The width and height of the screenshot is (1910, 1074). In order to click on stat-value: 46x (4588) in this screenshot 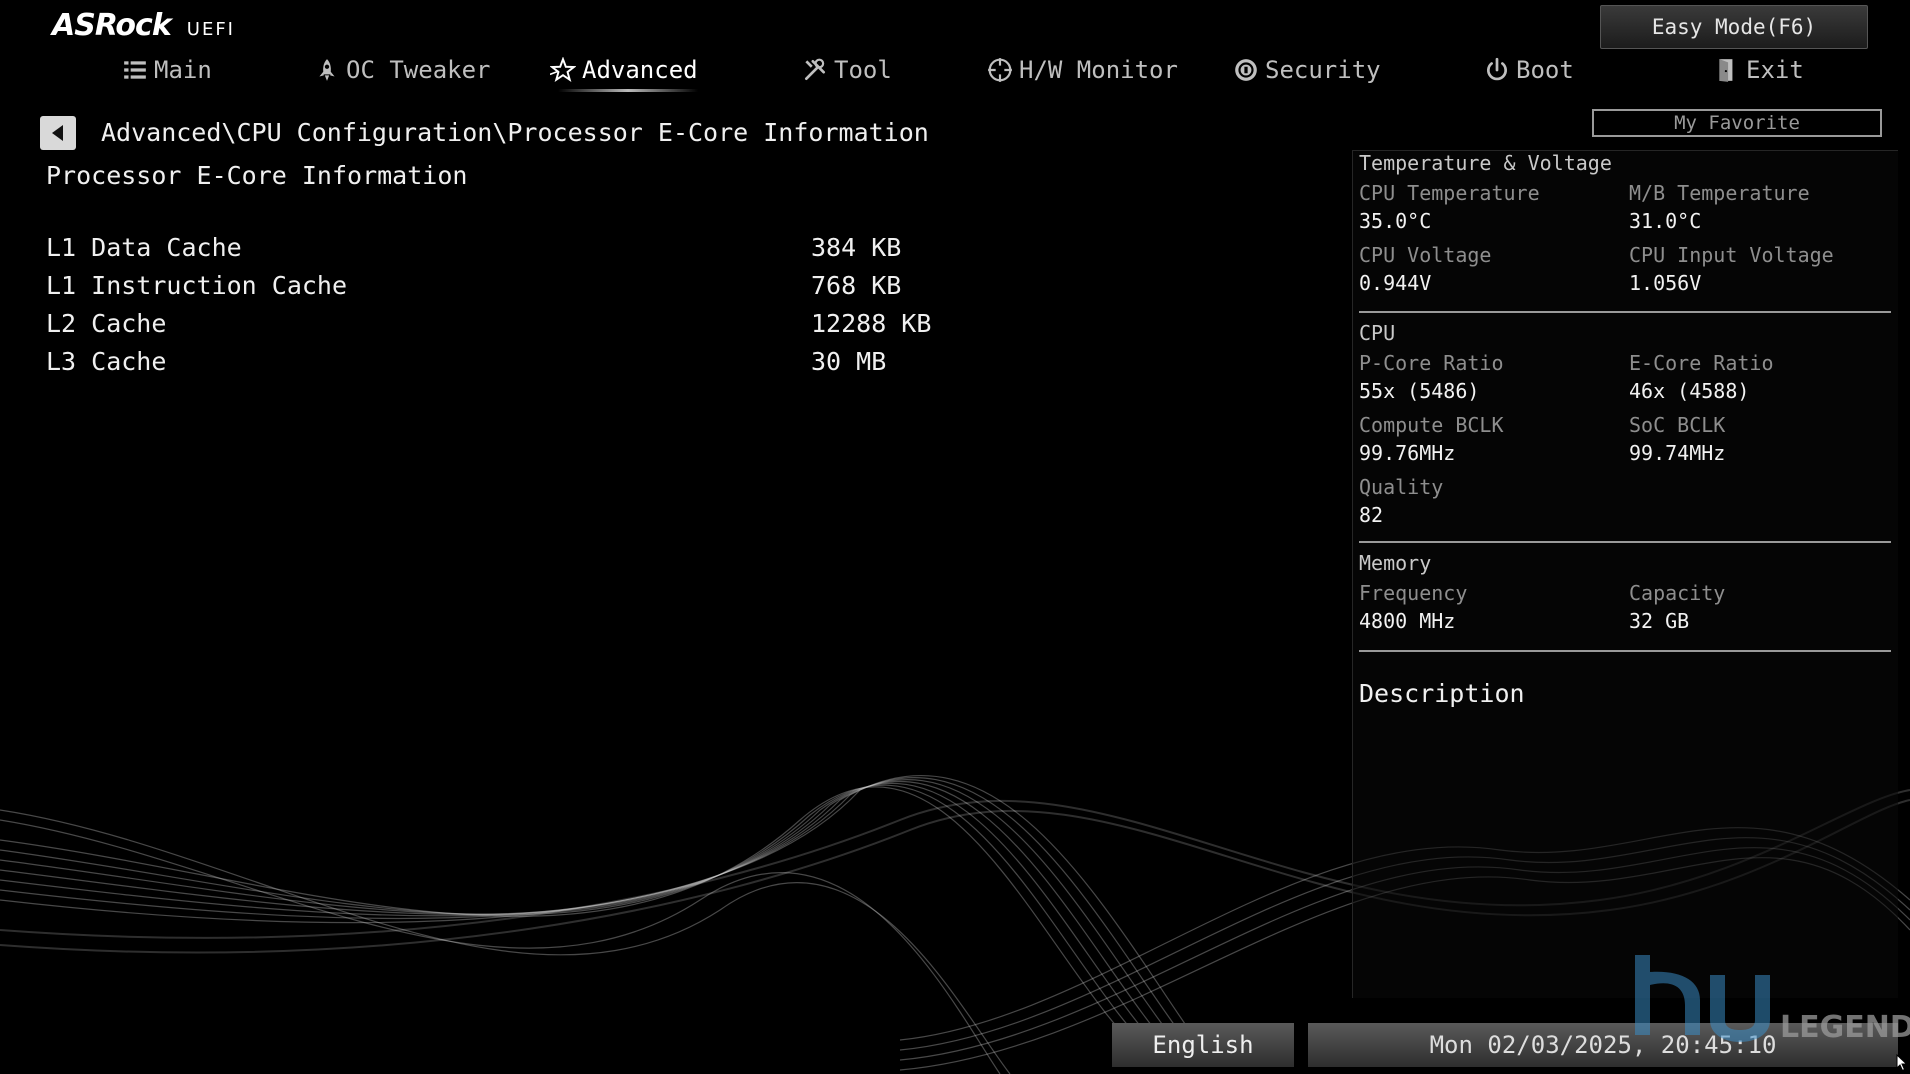, I will do `click(1689, 391)`.